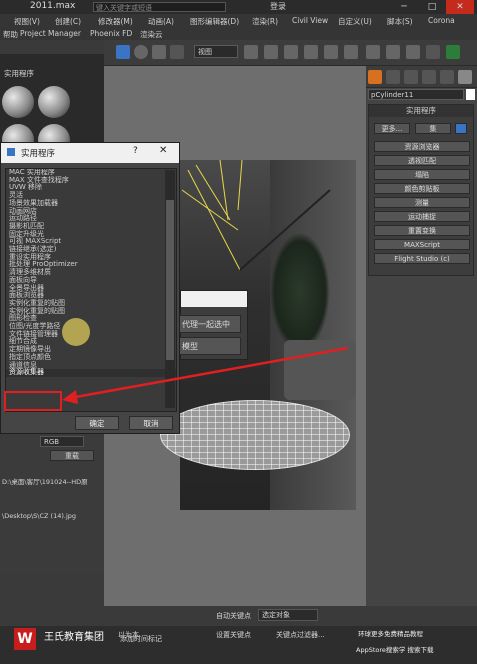 Image resolution: width=477 pixels, height=664 pixels. What do you see at coordinates (151, 34) in the screenshot?
I see `menu-render-cloud: 渲染云` at bounding box center [151, 34].